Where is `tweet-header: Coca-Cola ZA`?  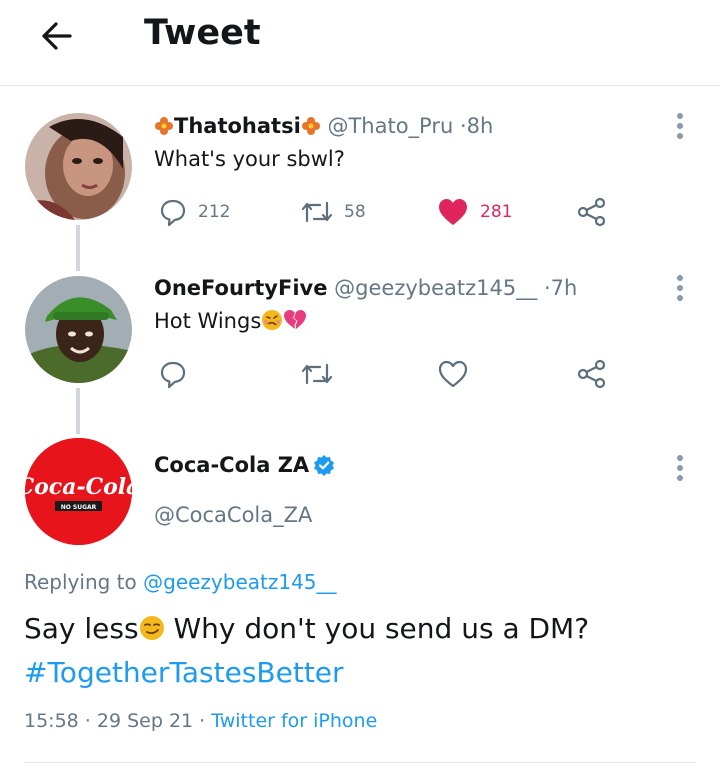
tweet-header: Coca-Cola ZA is located at coordinates (244, 467).